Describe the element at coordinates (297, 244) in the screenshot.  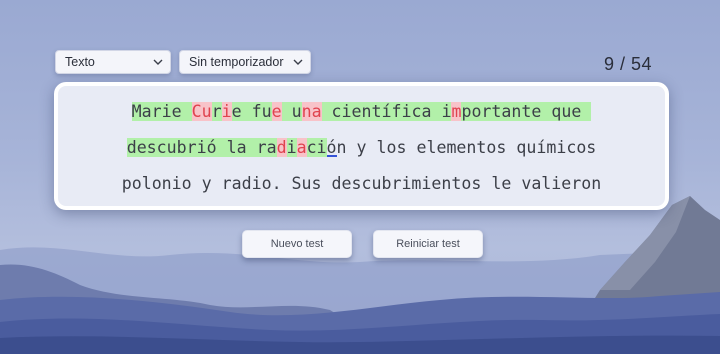
I see `new-test-button: Nuevo test` at that location.